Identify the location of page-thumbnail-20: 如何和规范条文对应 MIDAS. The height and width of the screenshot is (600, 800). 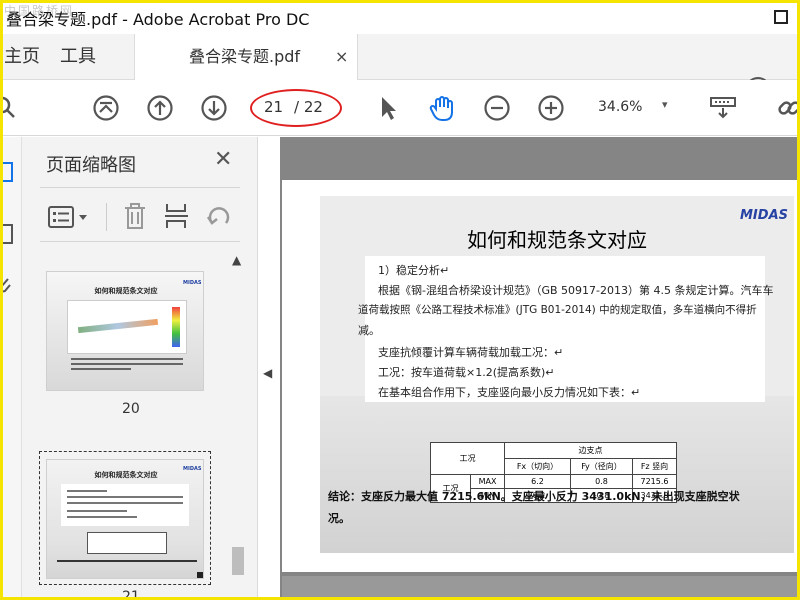
(125, 331).